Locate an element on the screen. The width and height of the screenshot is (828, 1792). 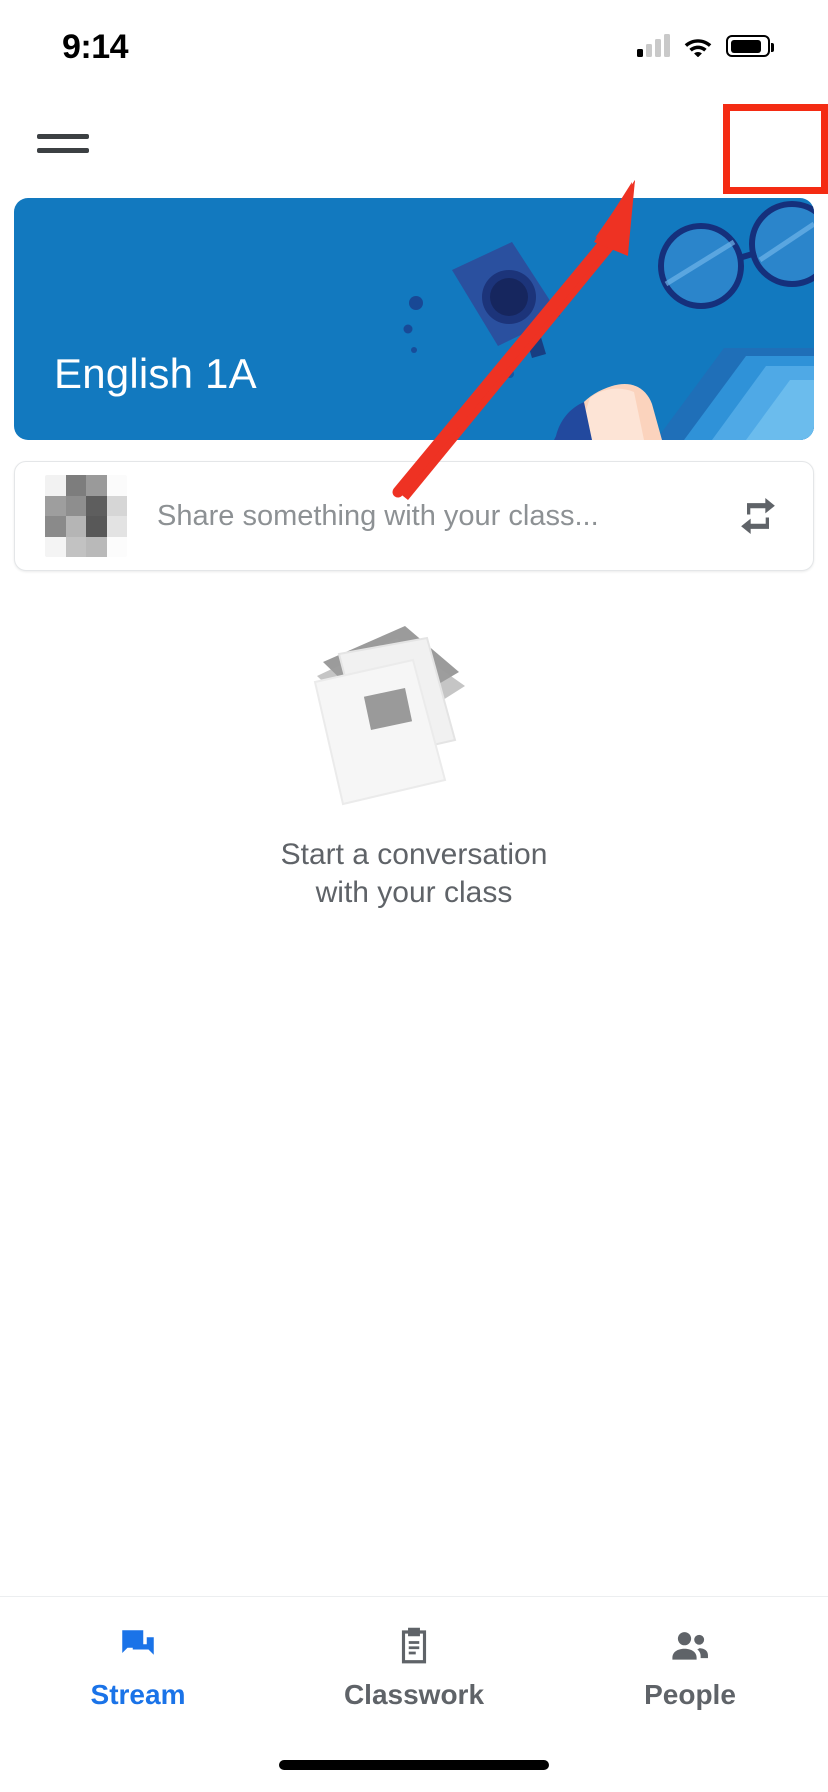
cellular-signal-icon is located at coordinates (653, 45).